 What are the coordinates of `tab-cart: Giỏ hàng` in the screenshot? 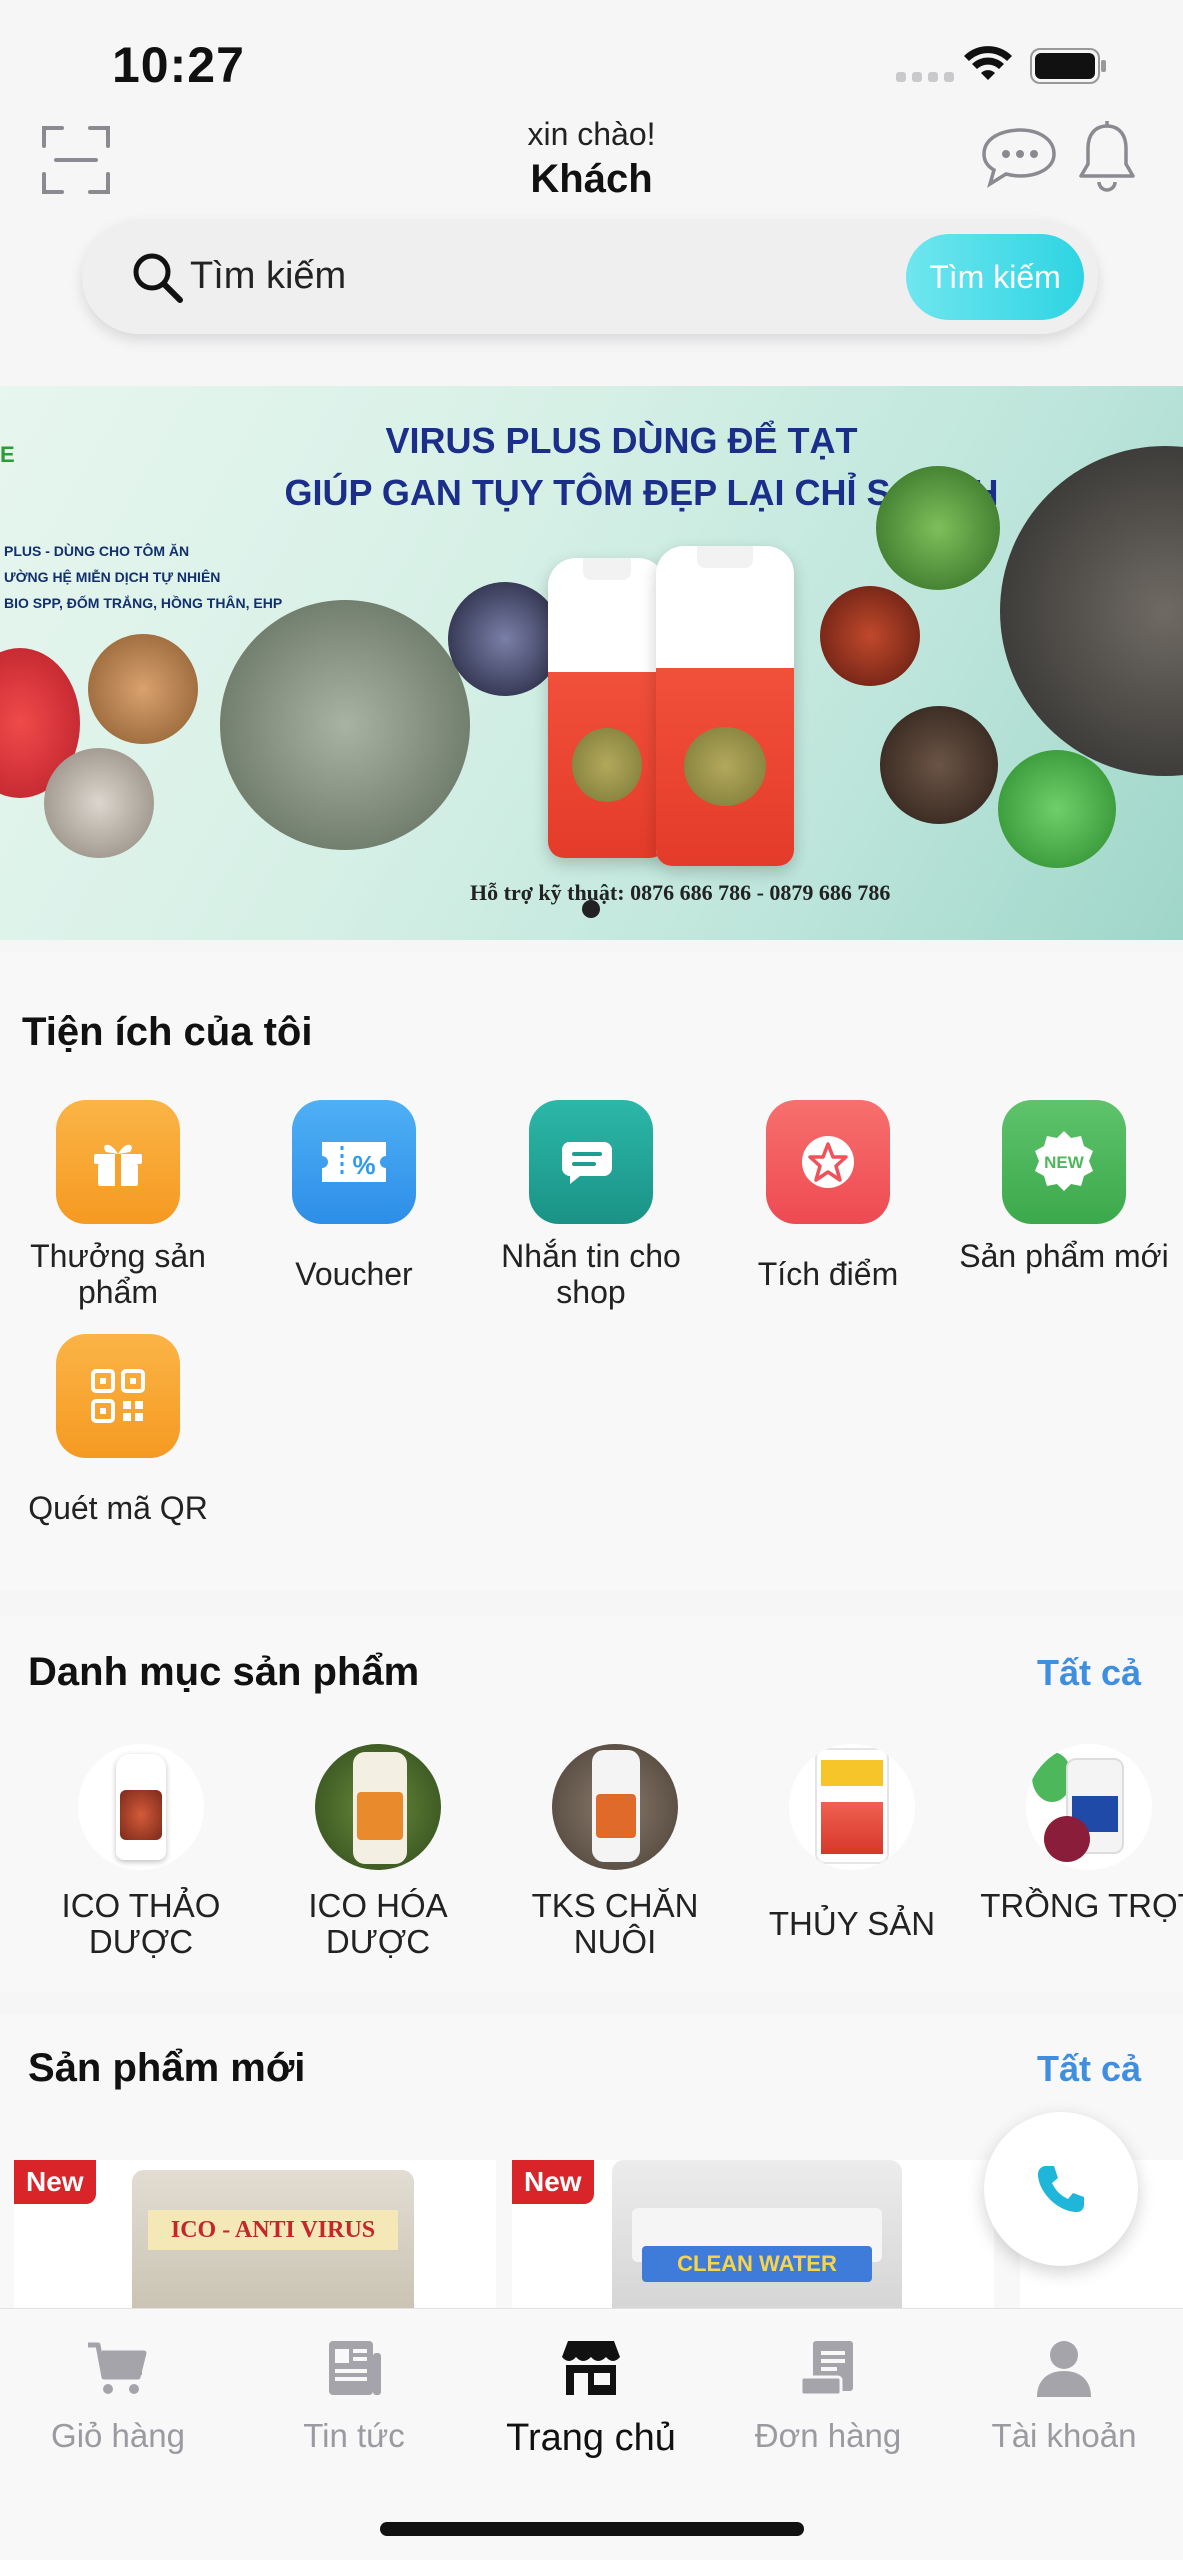 It's located at (118, 2394).